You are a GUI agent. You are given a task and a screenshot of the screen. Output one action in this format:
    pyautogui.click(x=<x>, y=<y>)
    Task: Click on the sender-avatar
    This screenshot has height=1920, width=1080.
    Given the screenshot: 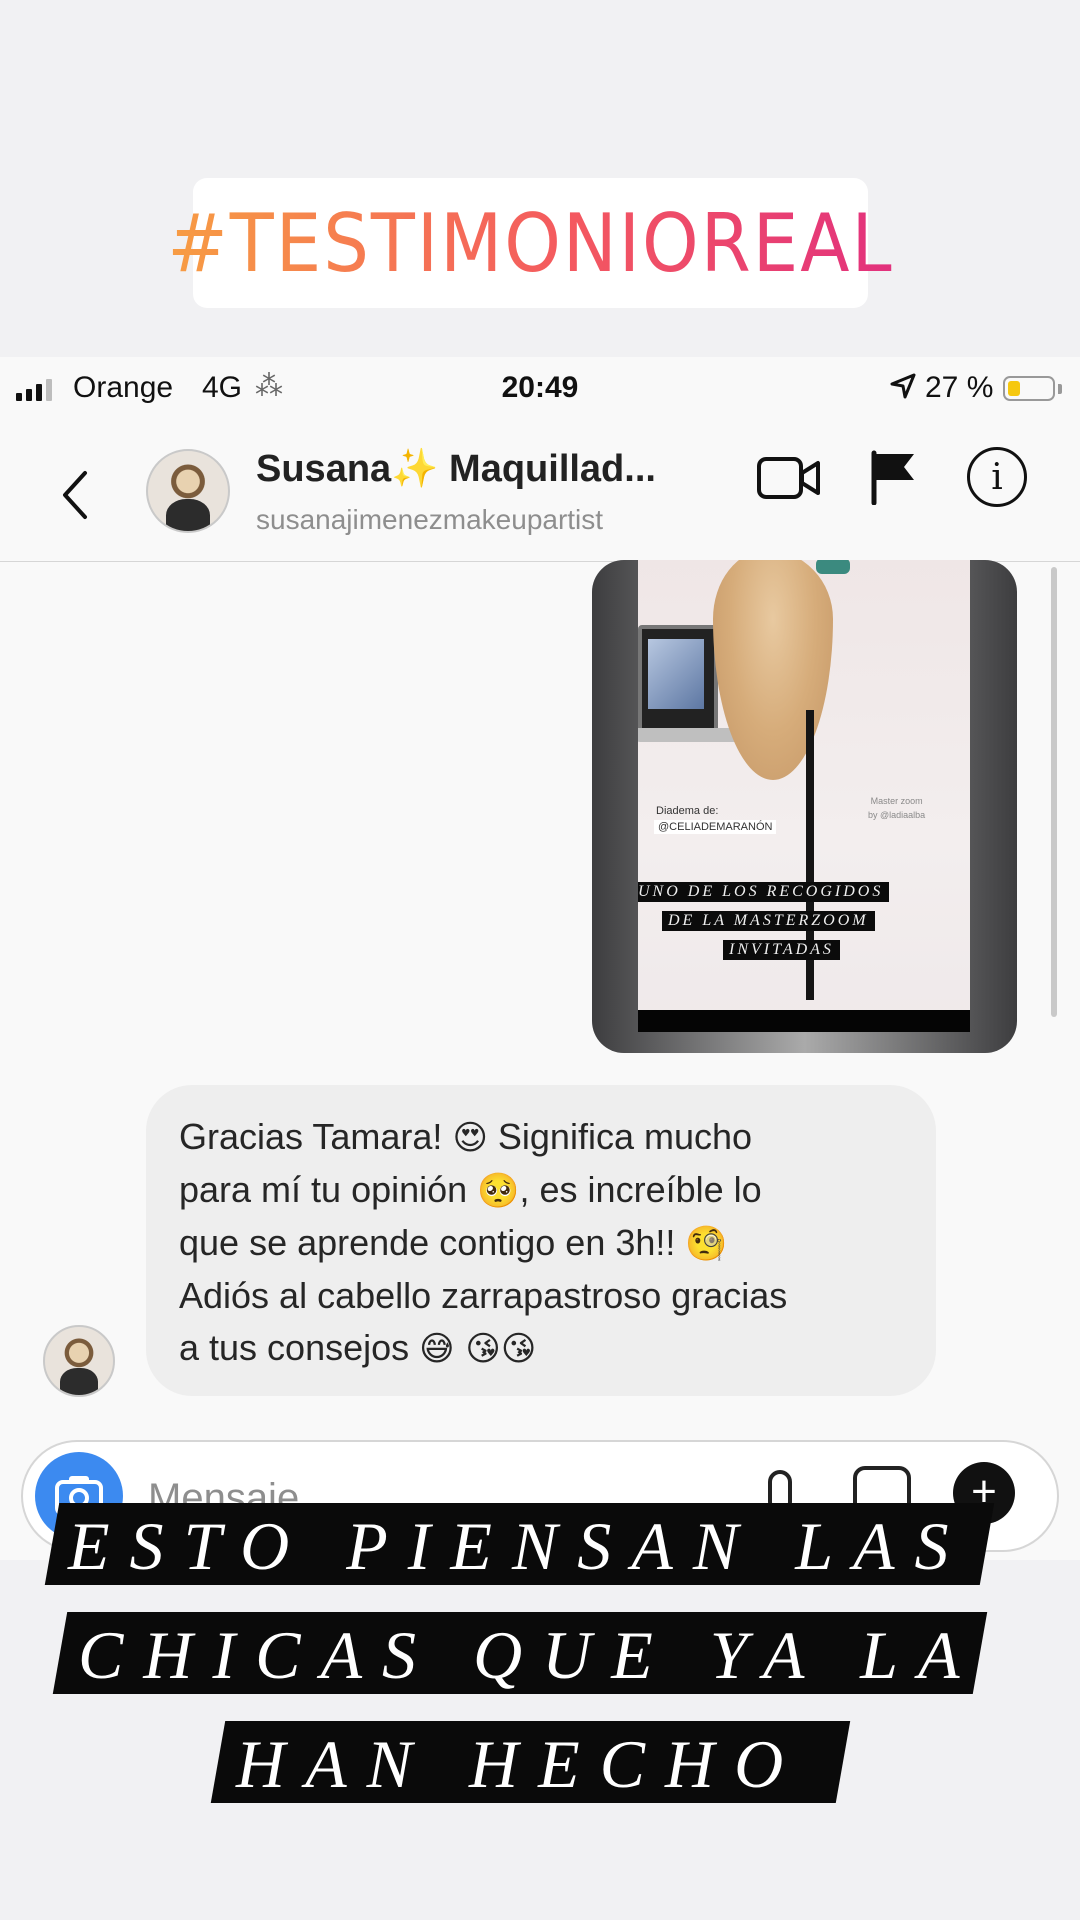 What is the action you would take?
    pyautogui.click(x=79, y=1361)
    